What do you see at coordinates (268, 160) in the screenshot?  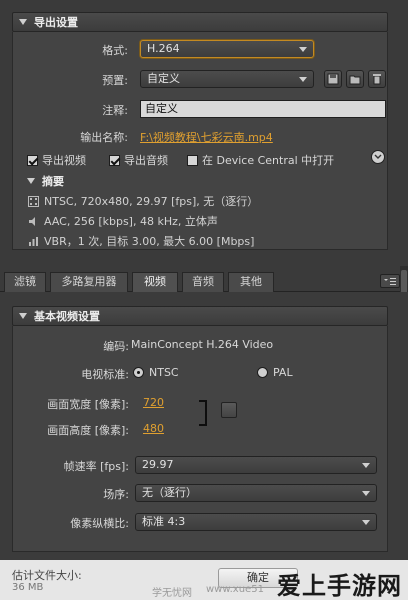 I see `device-central-label: 在 Device Central 中打开` at bounding box center [268, 160].